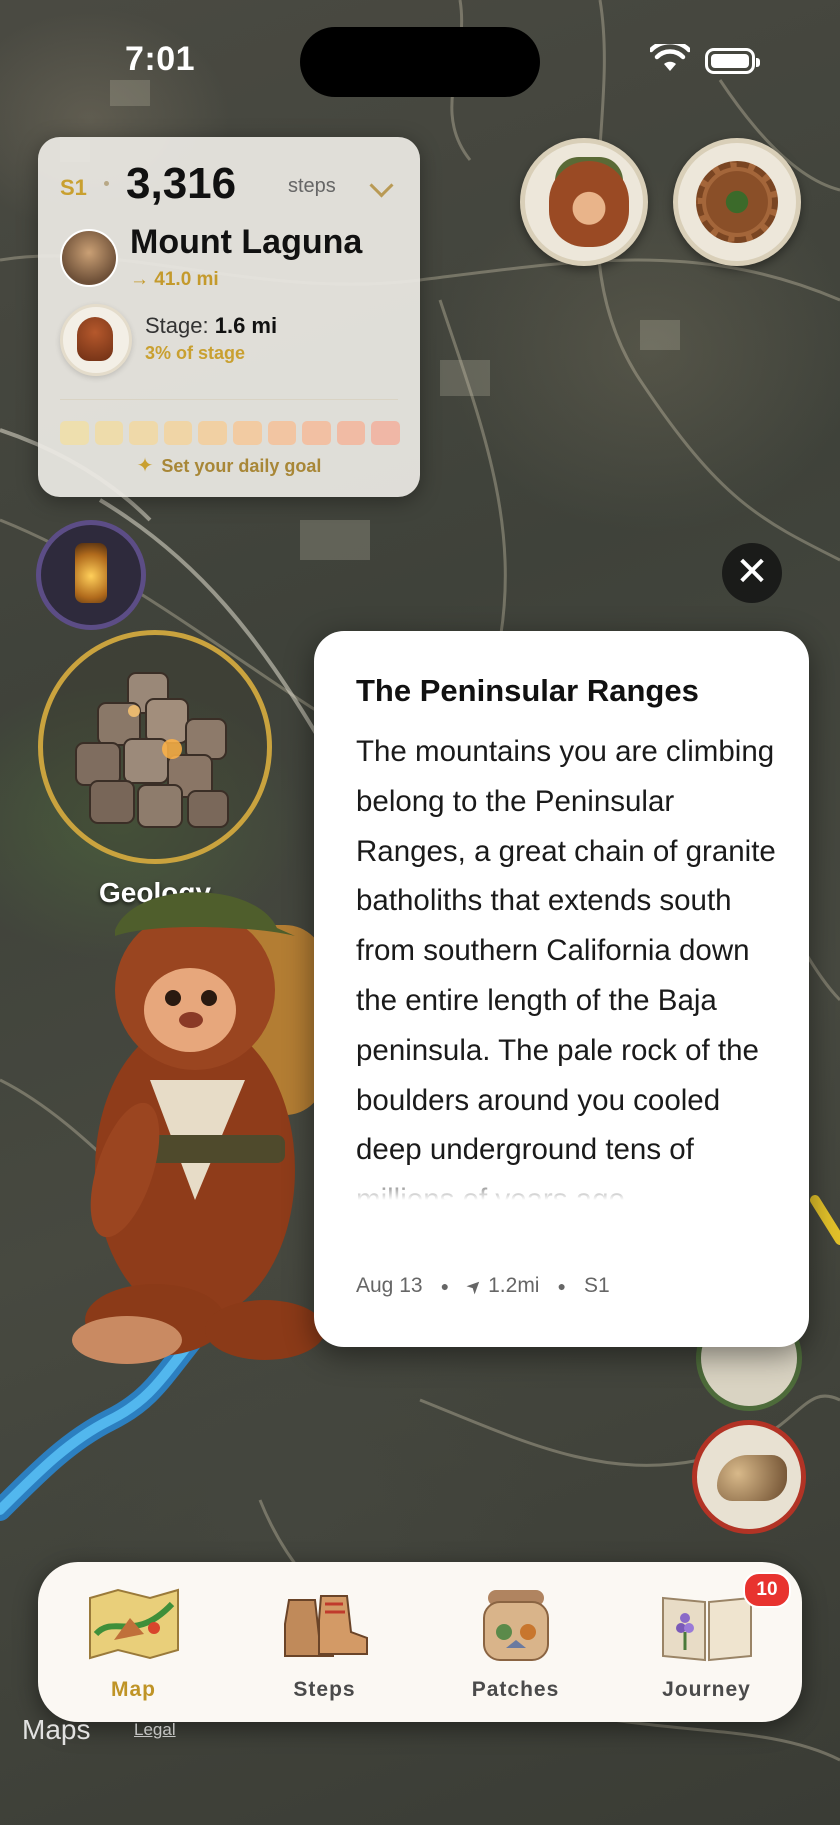  I want to click on meta-season: S1, so click(596, 1285).